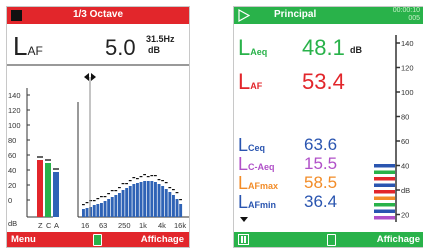  What do you see at coordinates (143, 225) in the screenshot?
I see `frequency-tick-label: 1k` at bounding box center [143, 225].